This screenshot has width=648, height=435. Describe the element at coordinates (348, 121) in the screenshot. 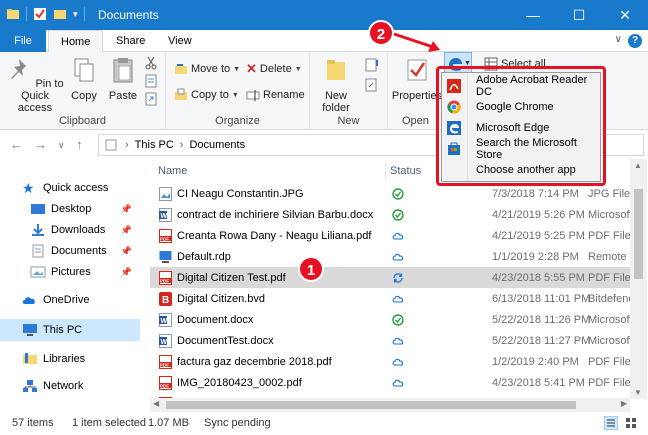

I see `new-group-label: New` at that location.